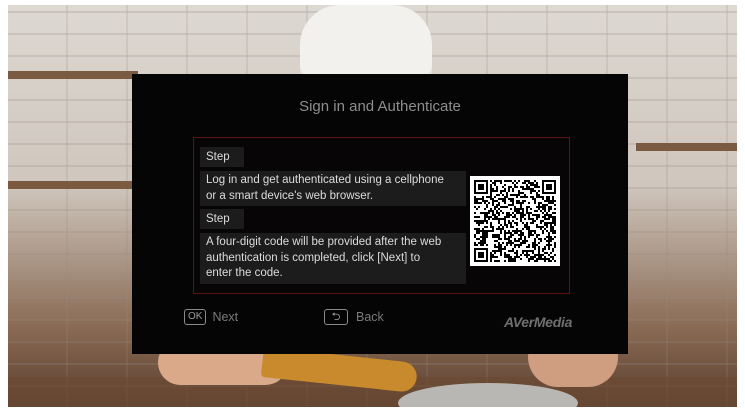 This screenshot has height=409, width=745. I want to click on step-1-label: Step 1, so click(222, 165).